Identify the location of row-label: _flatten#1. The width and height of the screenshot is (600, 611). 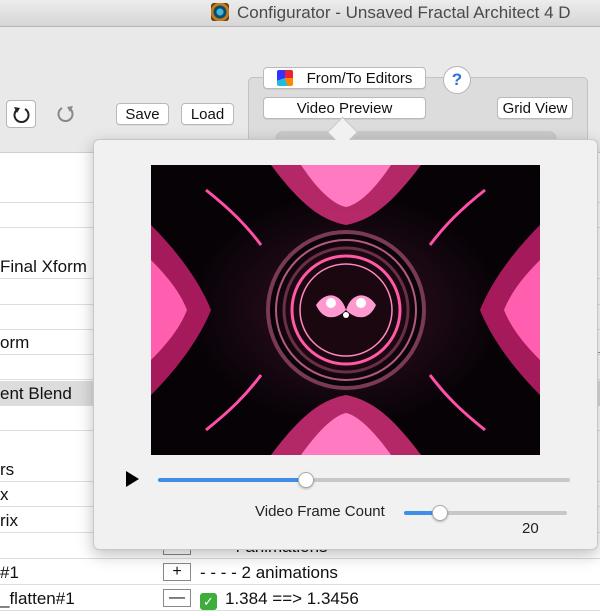
(37, 598).